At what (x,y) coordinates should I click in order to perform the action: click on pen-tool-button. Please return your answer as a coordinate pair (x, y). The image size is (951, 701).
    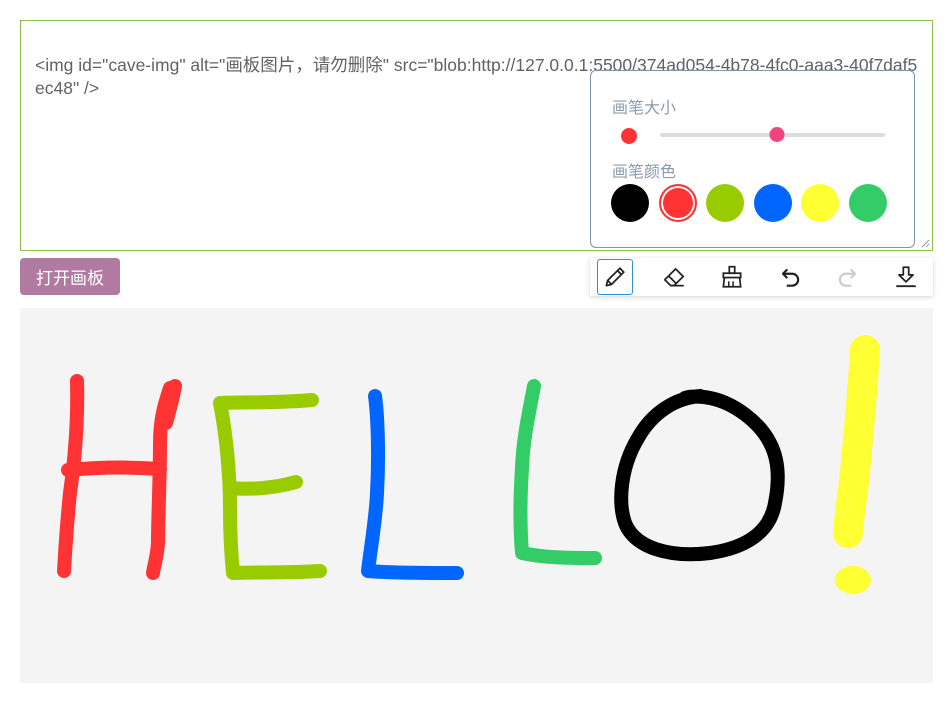
    Looking at the image, I should click on (615, 277).